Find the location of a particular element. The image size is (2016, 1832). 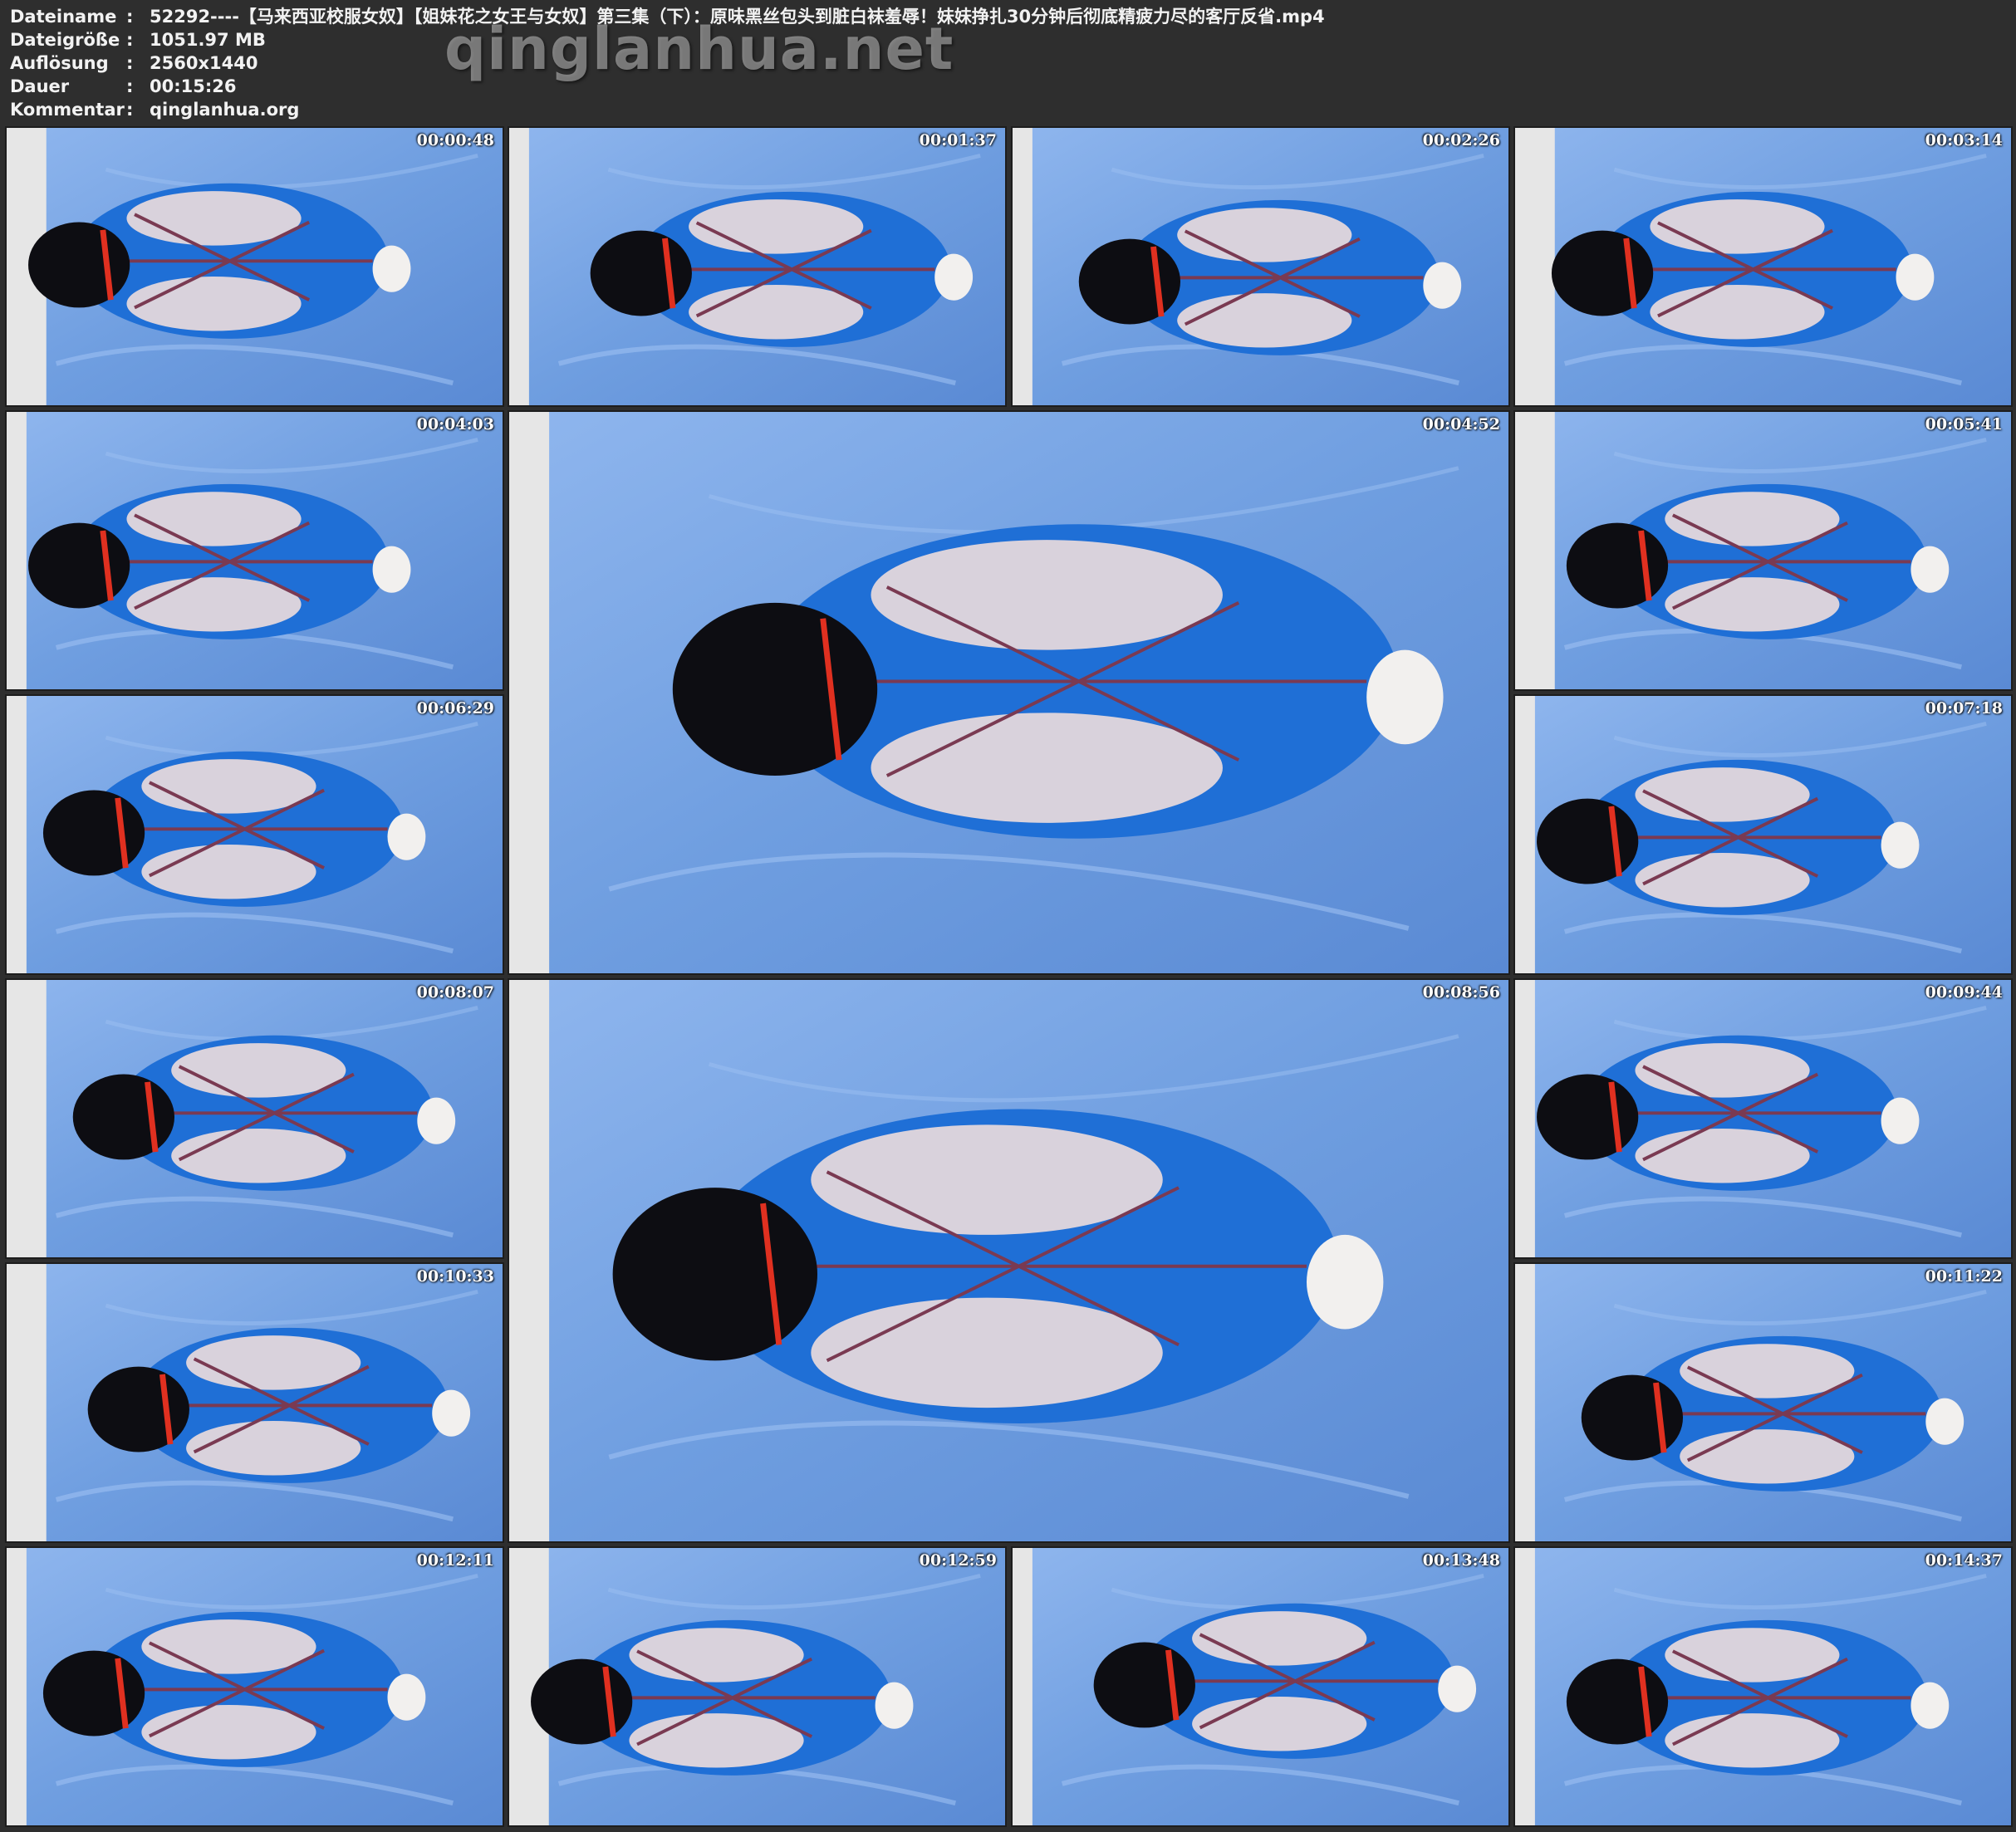

video-thumbnail: 00:13:48 is located at coordinates (1260, 1686).